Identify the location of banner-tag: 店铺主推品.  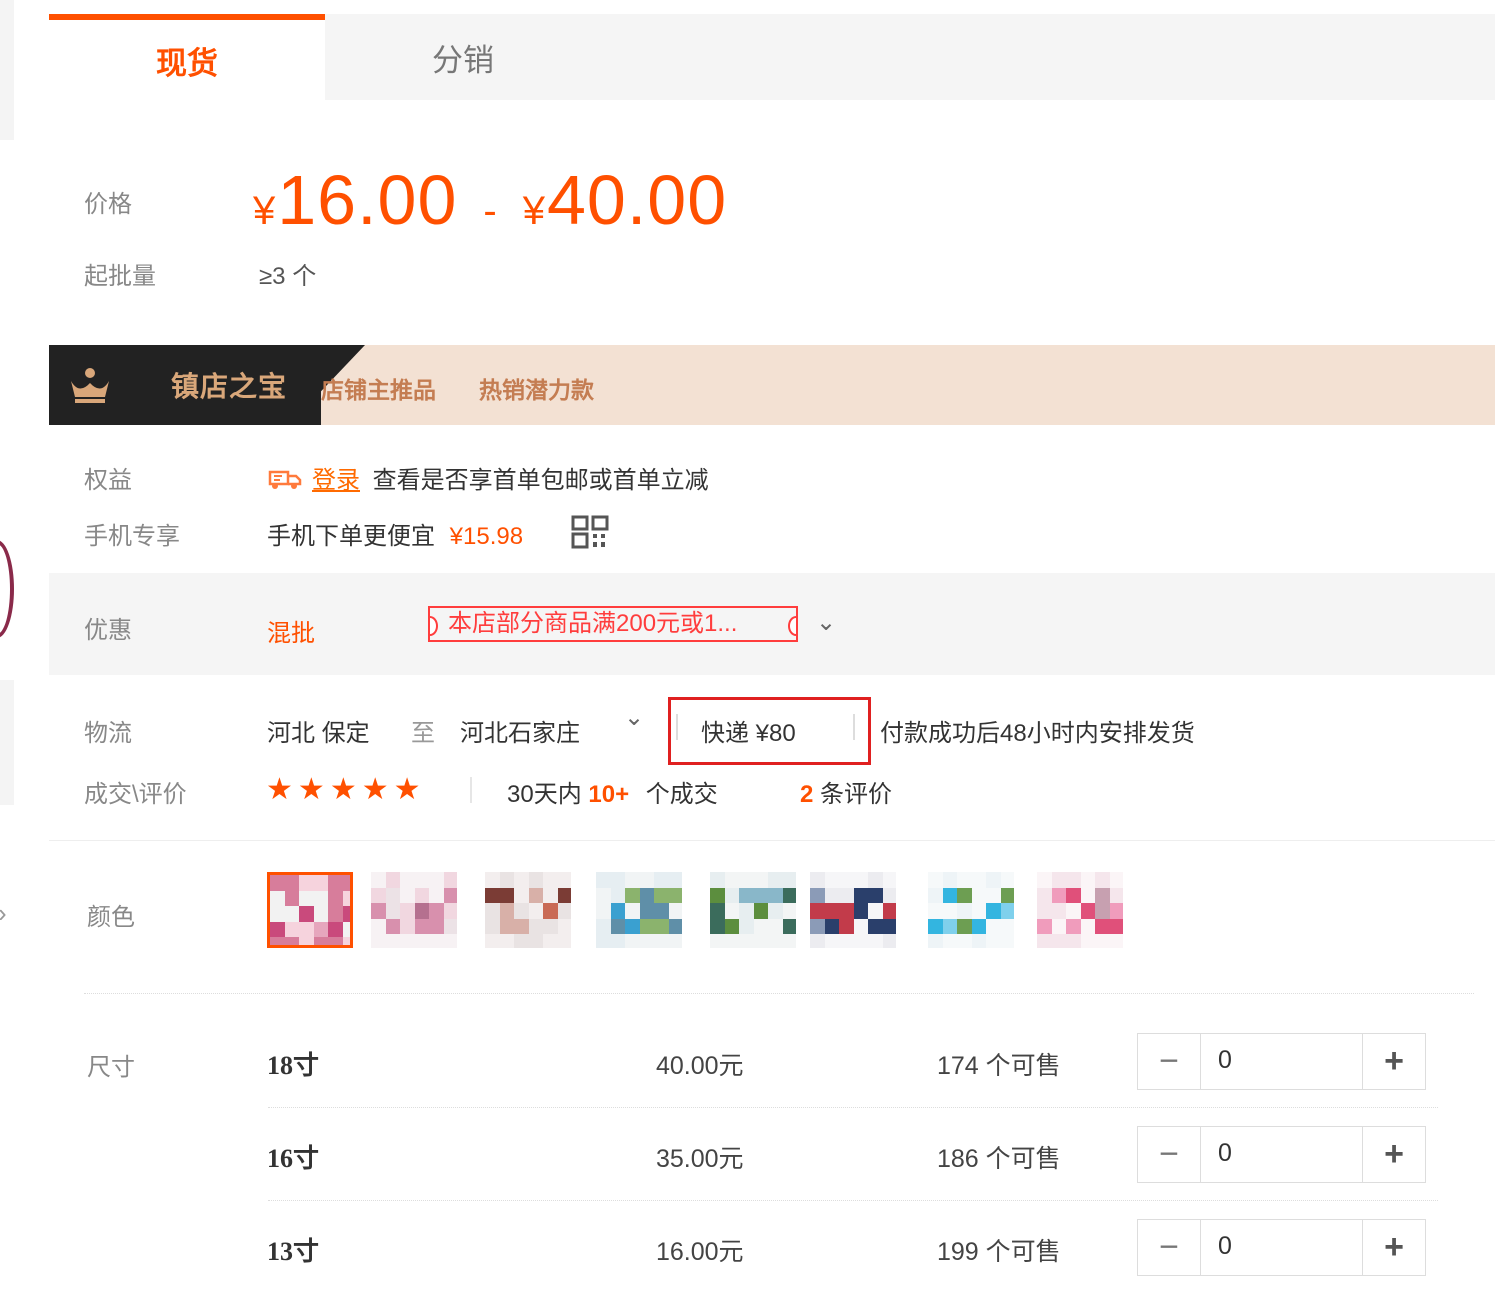
(378, 390).